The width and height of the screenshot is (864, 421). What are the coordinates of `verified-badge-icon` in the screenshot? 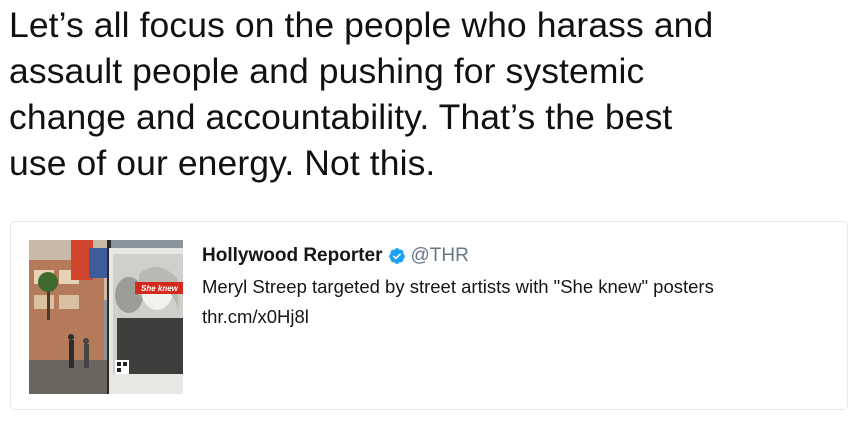 It's located at (397, 256).